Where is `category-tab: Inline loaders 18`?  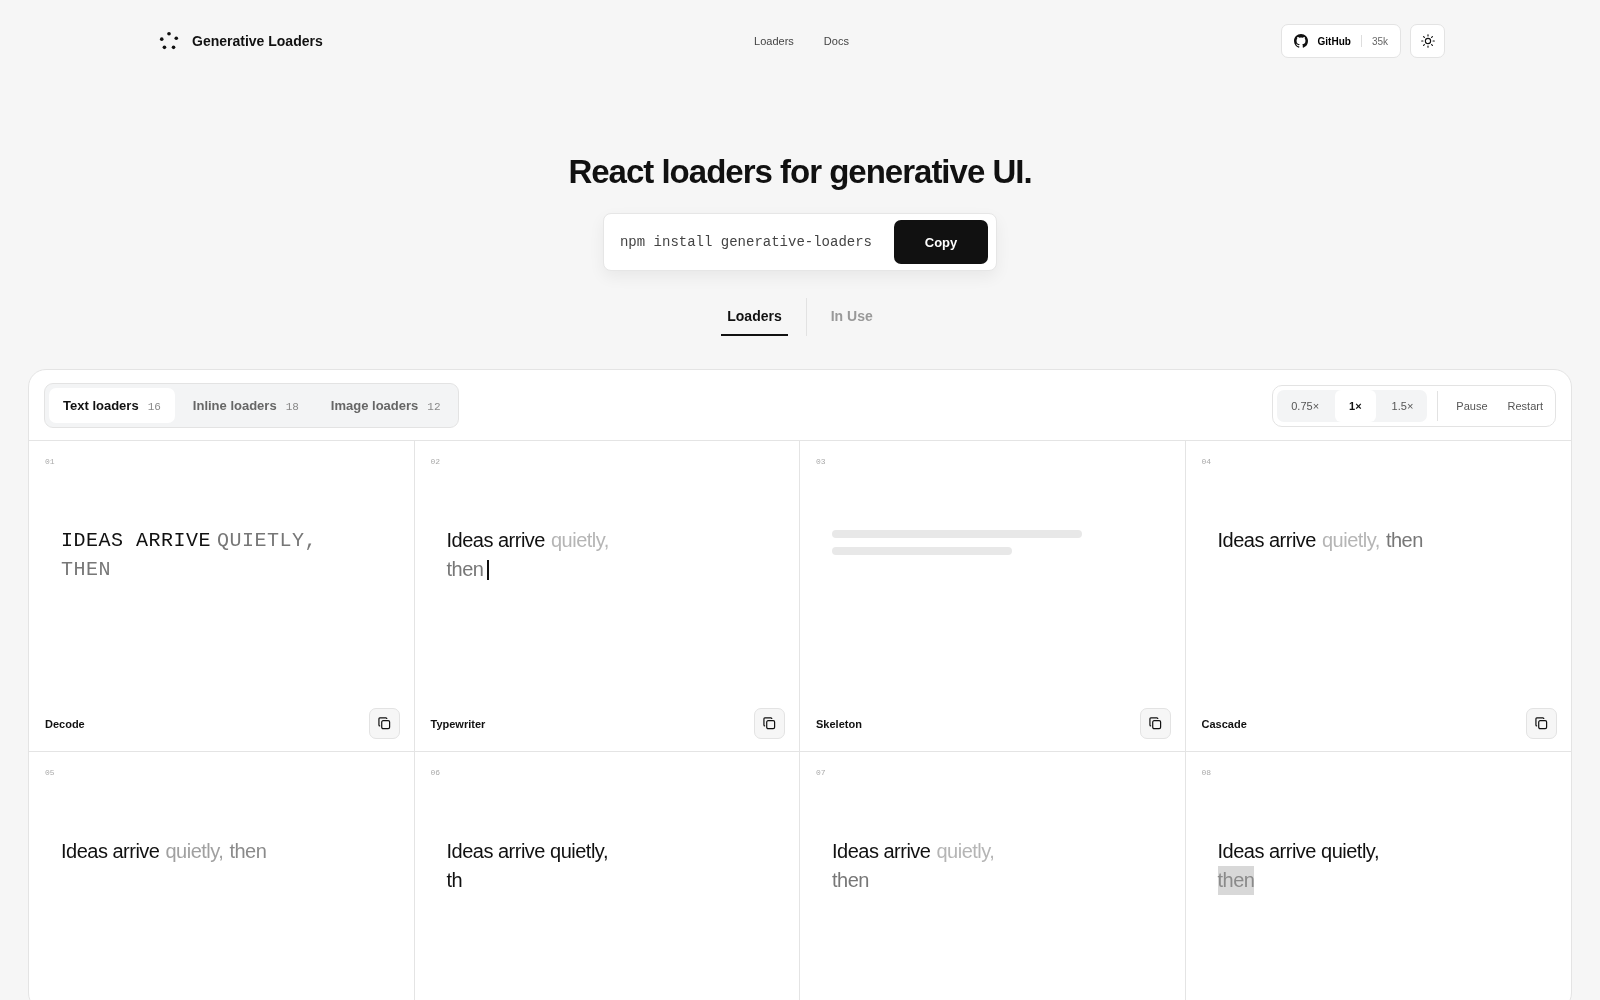 category-tab: Inline loaders 18 is located at coordinates (245, 405).